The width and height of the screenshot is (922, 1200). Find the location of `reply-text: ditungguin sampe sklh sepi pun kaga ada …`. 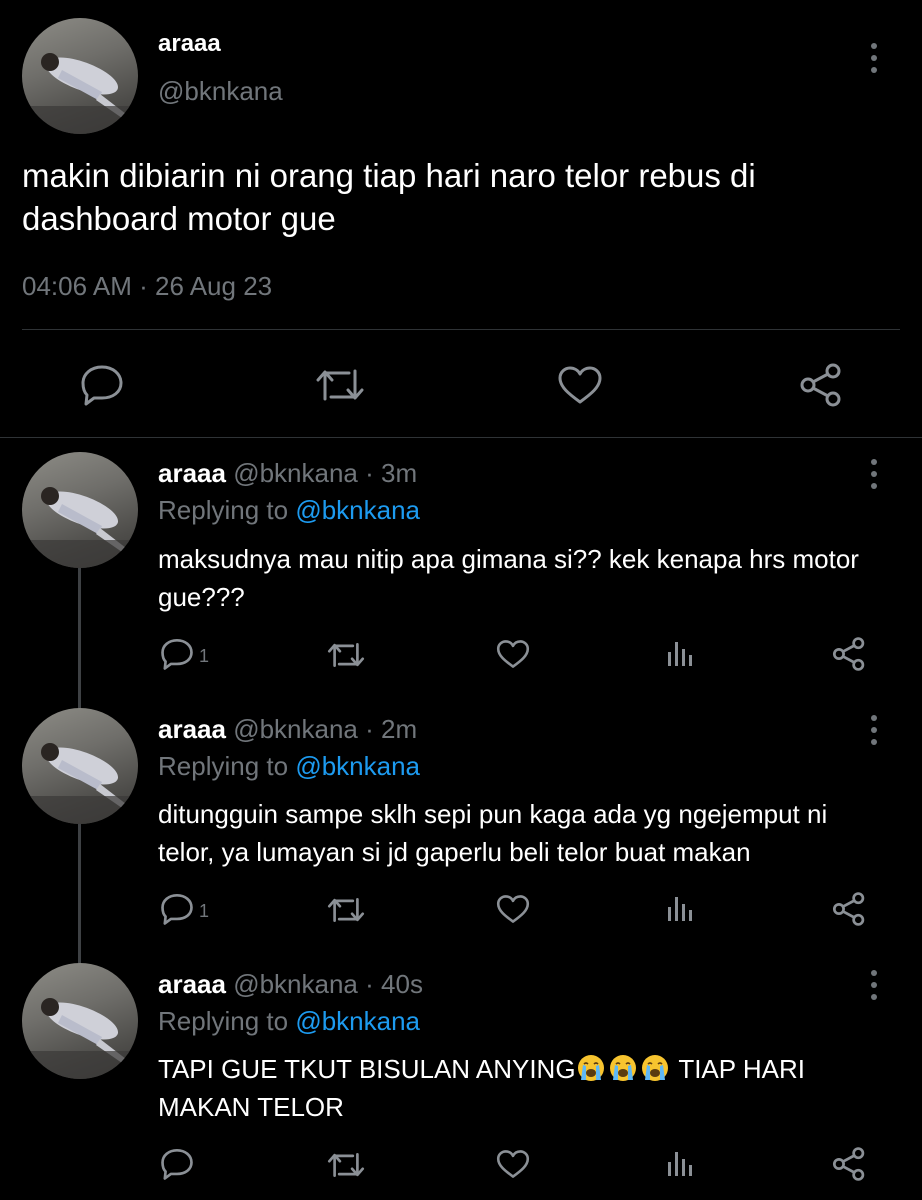

reply-text: ditungguin sampe sklh sepi pun kaga ada … is located at coordinates (493, 833).